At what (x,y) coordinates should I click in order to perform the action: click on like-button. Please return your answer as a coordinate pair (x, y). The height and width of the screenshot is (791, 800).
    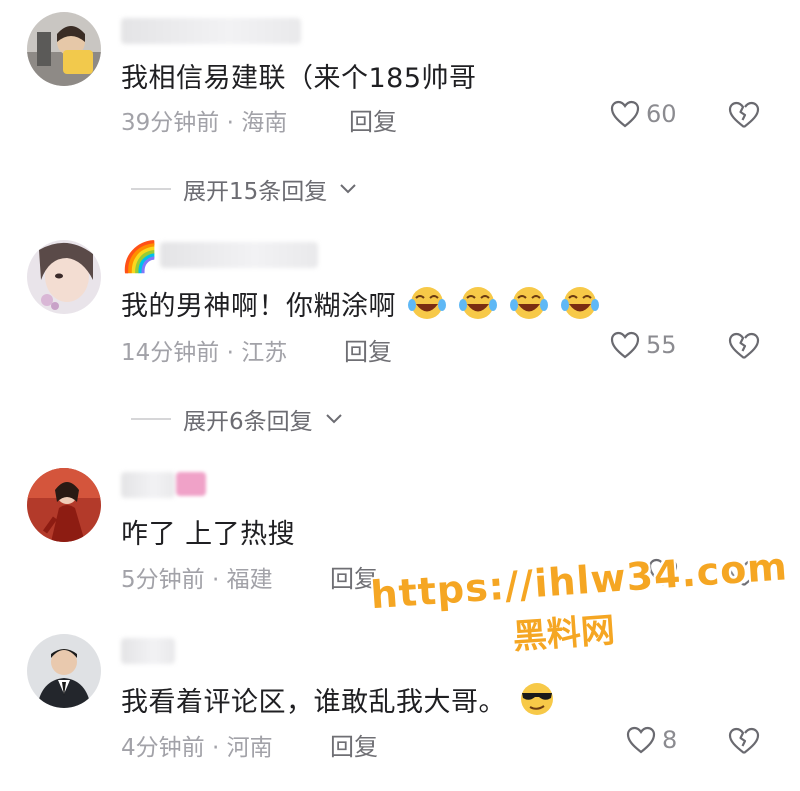
    Looking at the image, I should click on (666, 572).